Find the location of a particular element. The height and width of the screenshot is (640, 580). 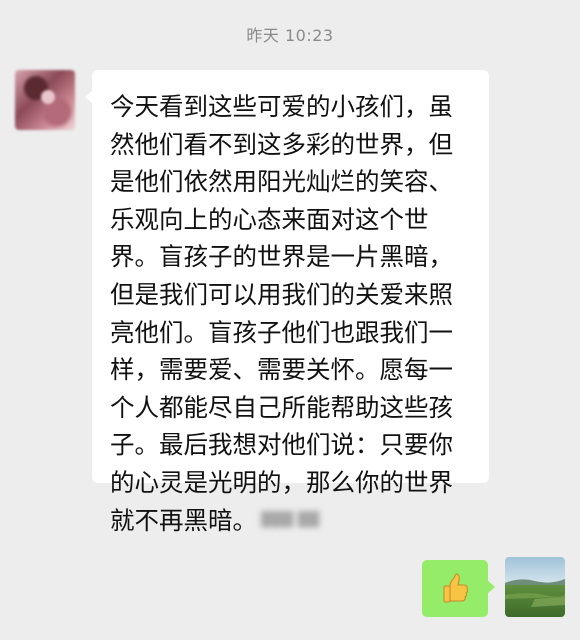

thumbs-up-icon is located at coordinates (456, 588).